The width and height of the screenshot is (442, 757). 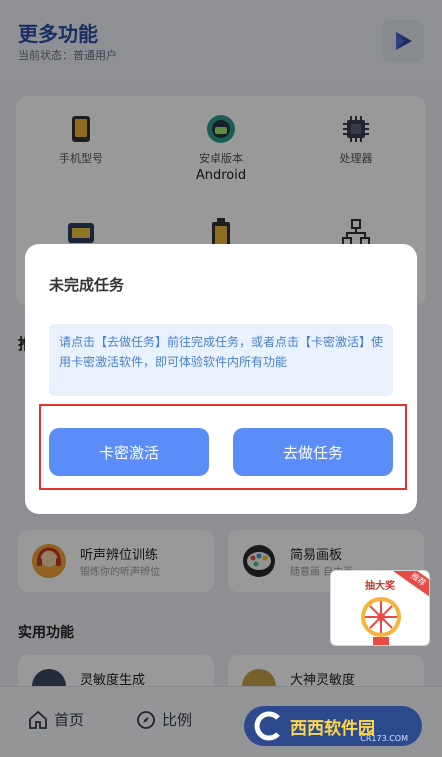 I want to click on prize-wheel-icon, so click(x=381, y=621).